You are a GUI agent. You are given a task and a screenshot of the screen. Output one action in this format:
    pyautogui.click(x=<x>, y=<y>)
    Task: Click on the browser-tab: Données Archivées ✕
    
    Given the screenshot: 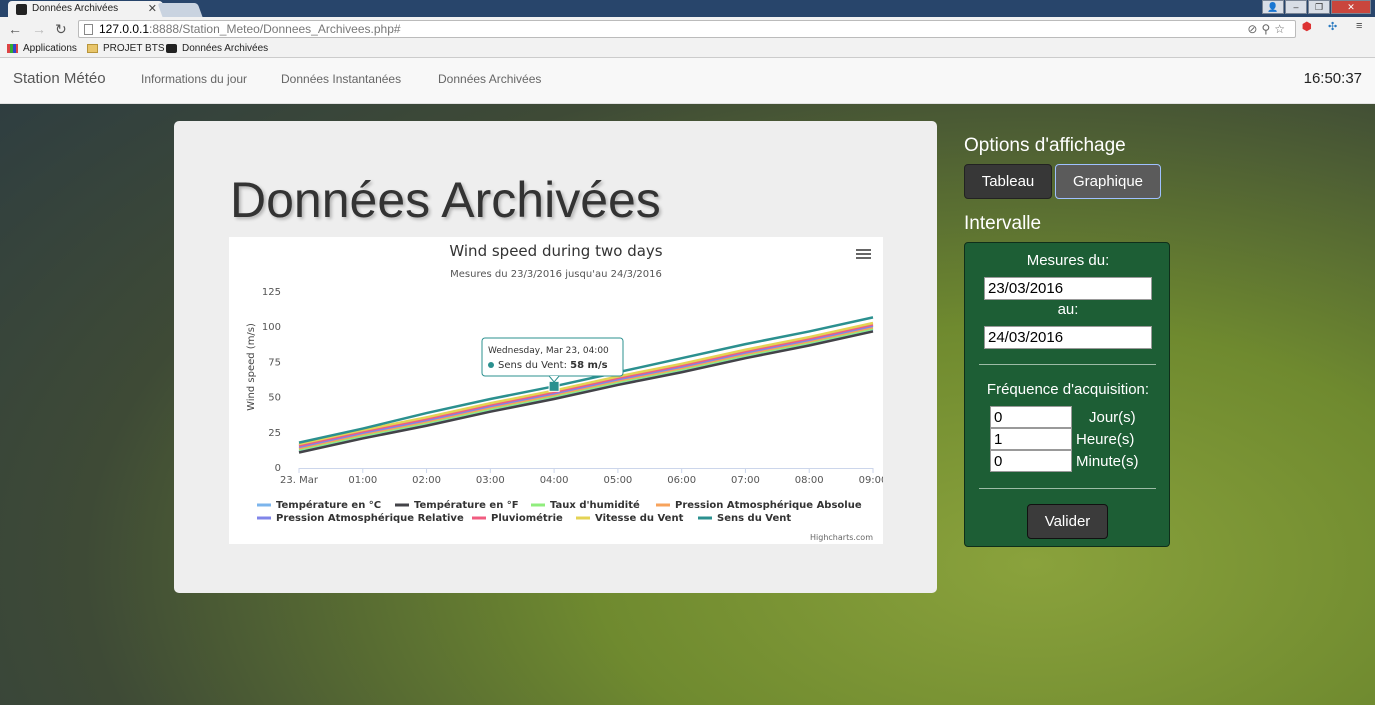 What is the action you would take?
    pyautogui.click(x=85, y=9)
    